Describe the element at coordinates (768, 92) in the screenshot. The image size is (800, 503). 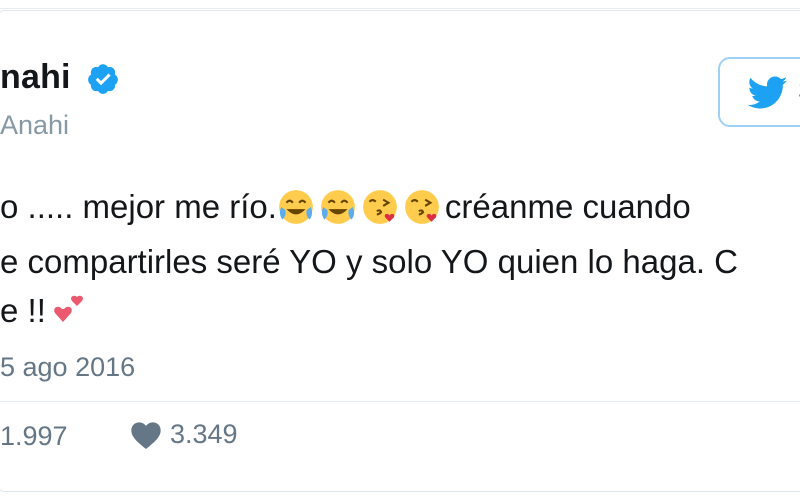
I see `twitter-bird-icon` at that location.